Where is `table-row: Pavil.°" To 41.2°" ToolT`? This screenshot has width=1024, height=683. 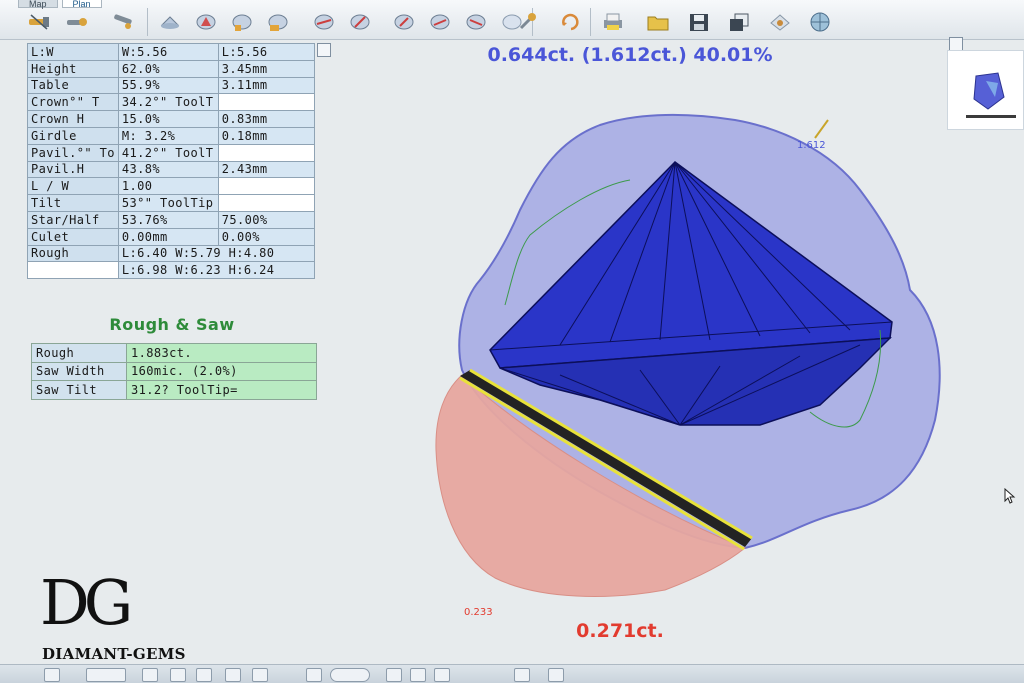
table-row: Pavil.°" To 41.2°" ToolT is located at coordinates (171, 152).